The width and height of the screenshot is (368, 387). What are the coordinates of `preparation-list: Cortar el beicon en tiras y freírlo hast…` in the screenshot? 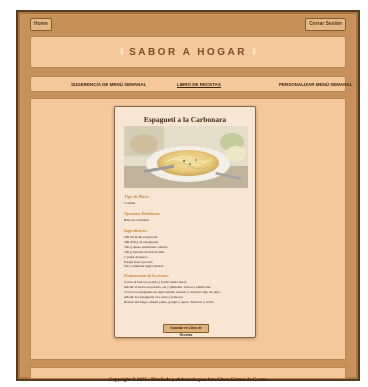 It's located at (172, 292).